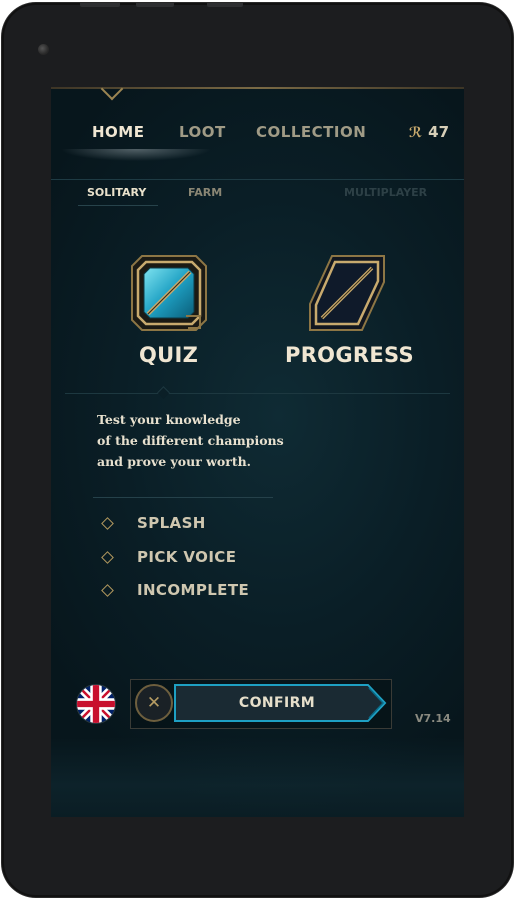 The height and width of the screenshot is (900, 515). I want to click on subtab-underline, so click(118, 205).